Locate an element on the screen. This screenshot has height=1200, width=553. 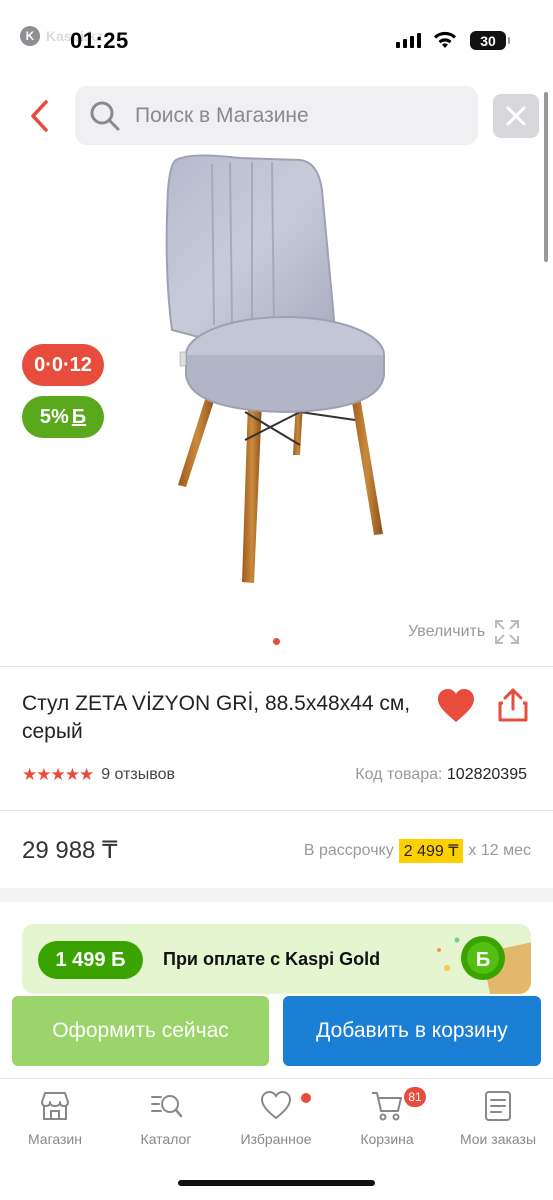
tab-catalog: Каталог is located at coordinates (166, 1118).